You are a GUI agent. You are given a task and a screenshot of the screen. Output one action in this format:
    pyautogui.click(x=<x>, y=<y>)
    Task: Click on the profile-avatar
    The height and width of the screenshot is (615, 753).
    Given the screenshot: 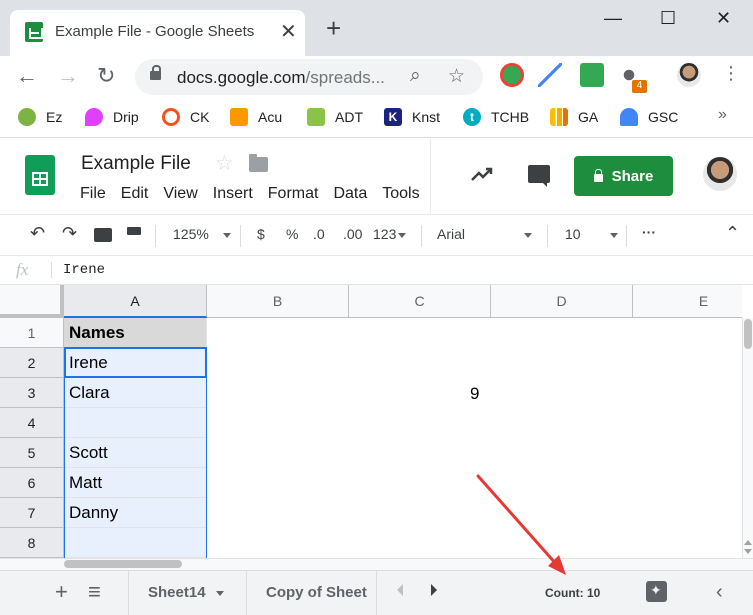 What is the action you would take?
    pyautogui.click(x=689, y=75)
    